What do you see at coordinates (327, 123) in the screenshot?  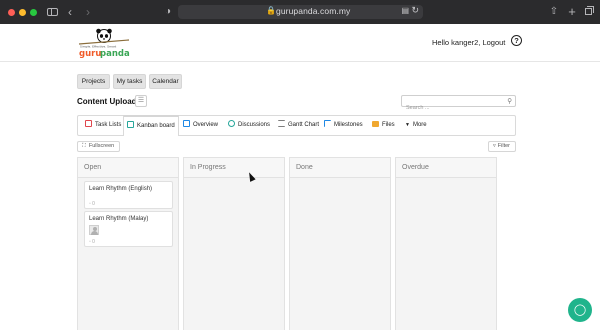 I see `milestones-icon` at bounding box center [327, 123].